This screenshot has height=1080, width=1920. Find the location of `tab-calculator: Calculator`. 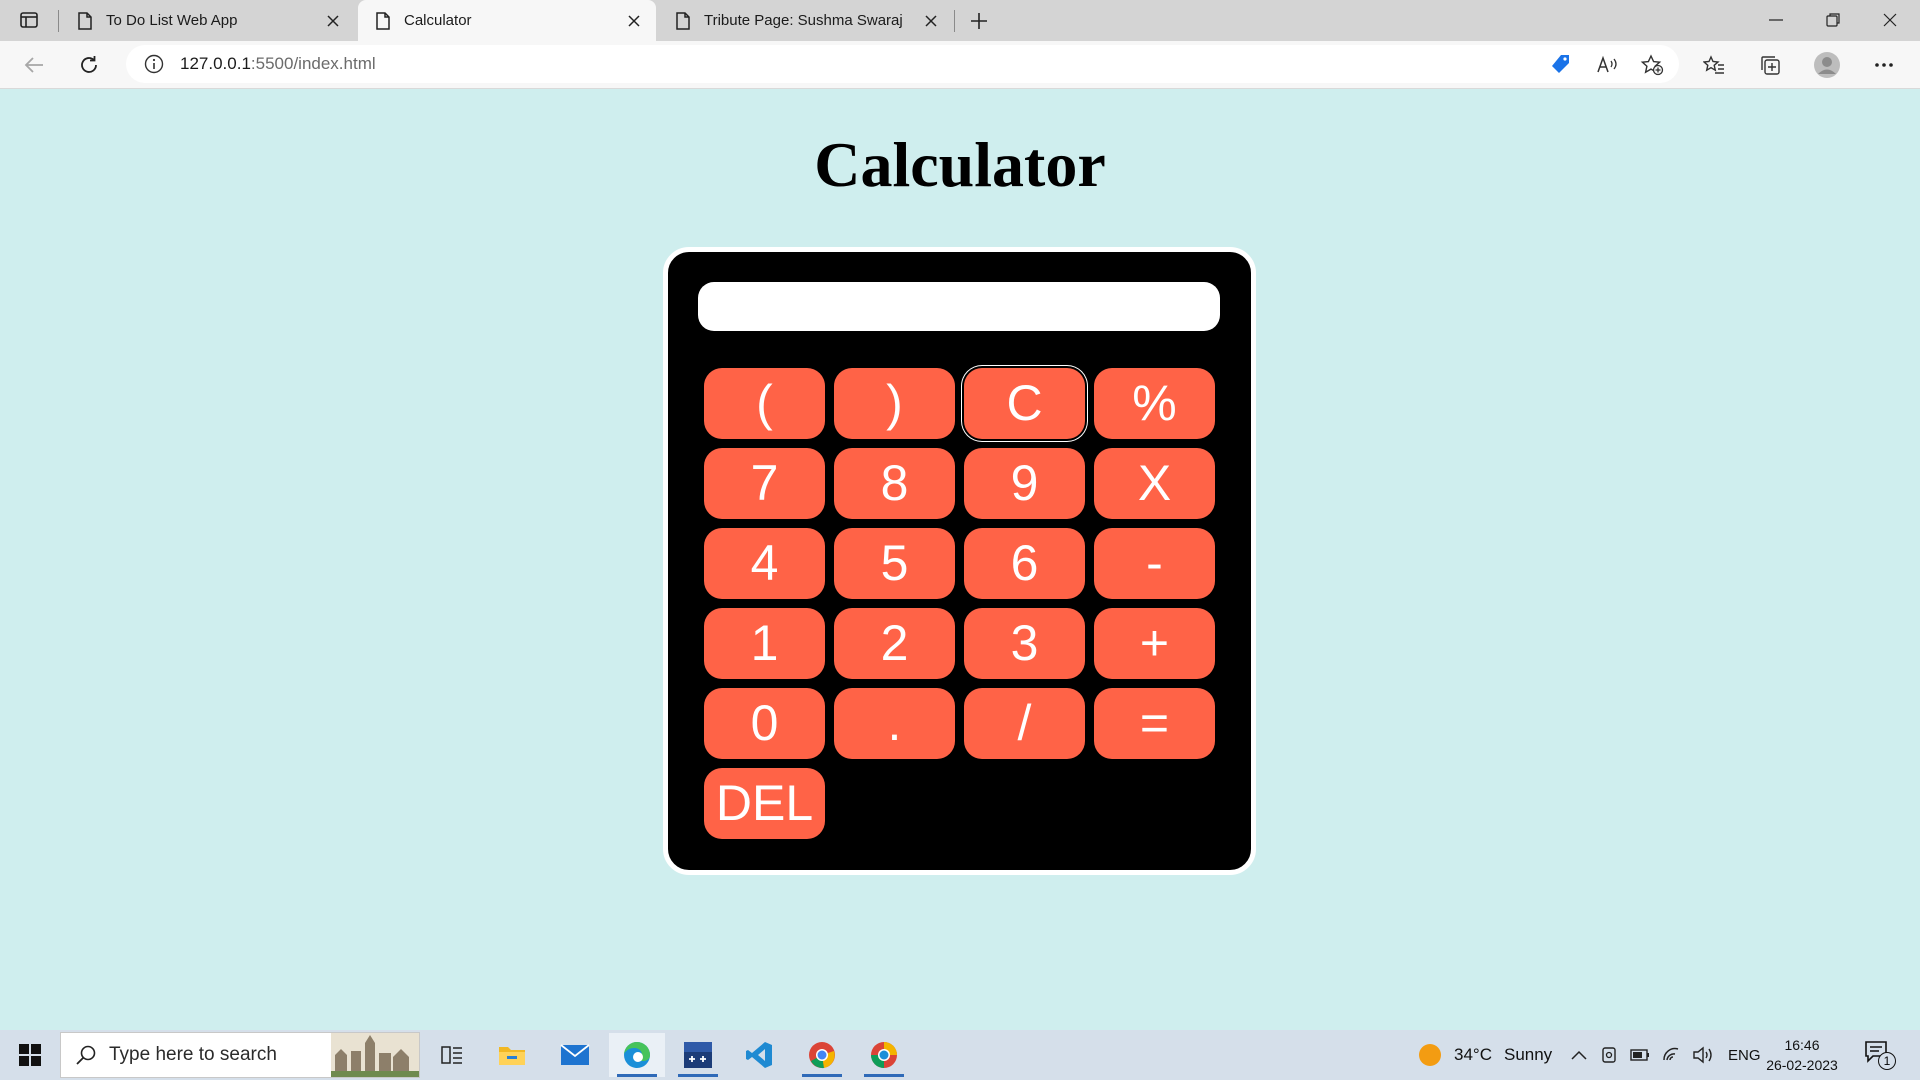

tab-calculator: Calculator is located at coordinates (507, 20).